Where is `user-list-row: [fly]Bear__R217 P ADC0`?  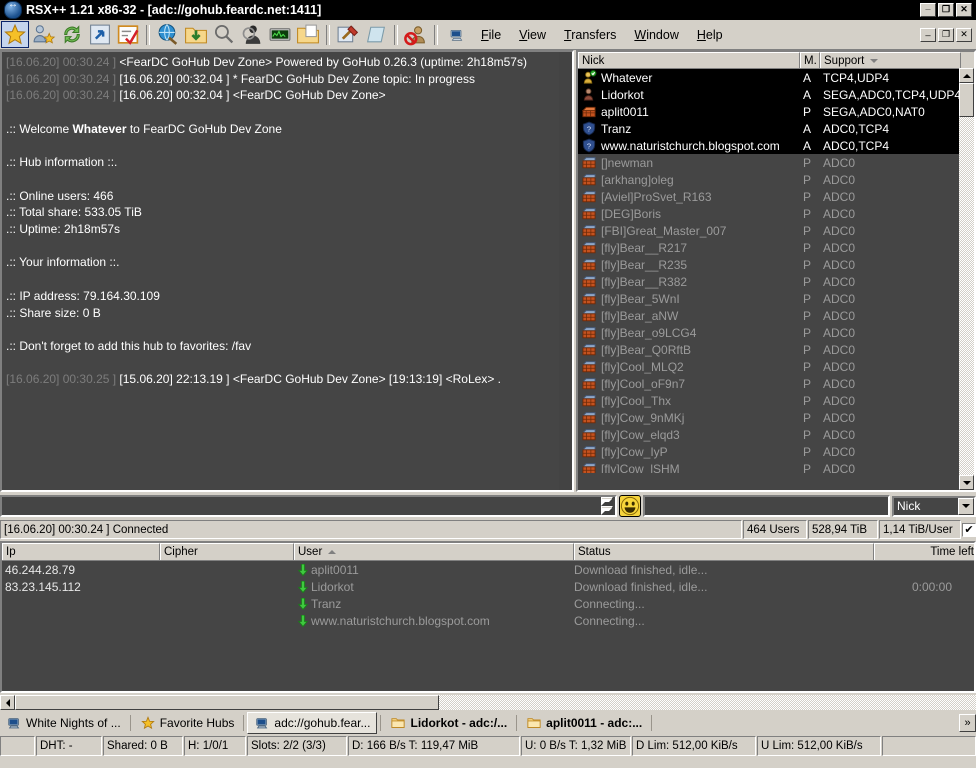
user-list-row: [fly]Bear__R217 P ADC0 is located at coordinates (776, 247).